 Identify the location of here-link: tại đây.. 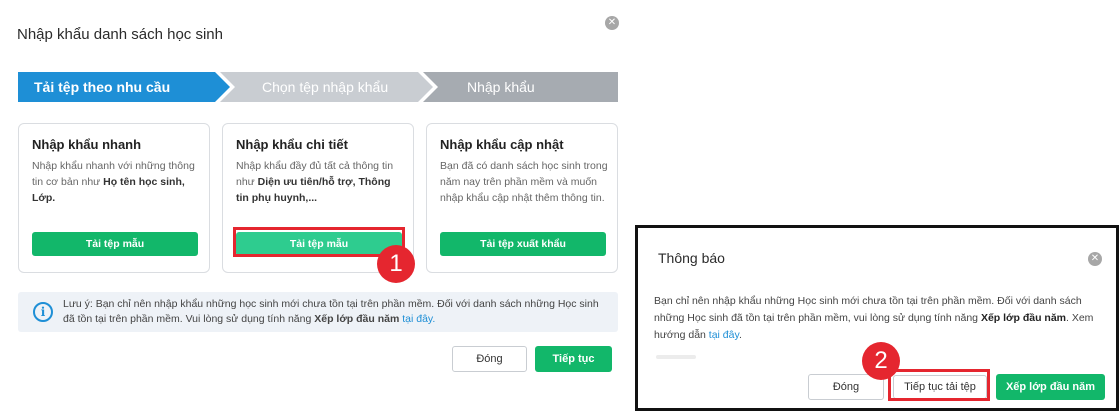
(418, 319).